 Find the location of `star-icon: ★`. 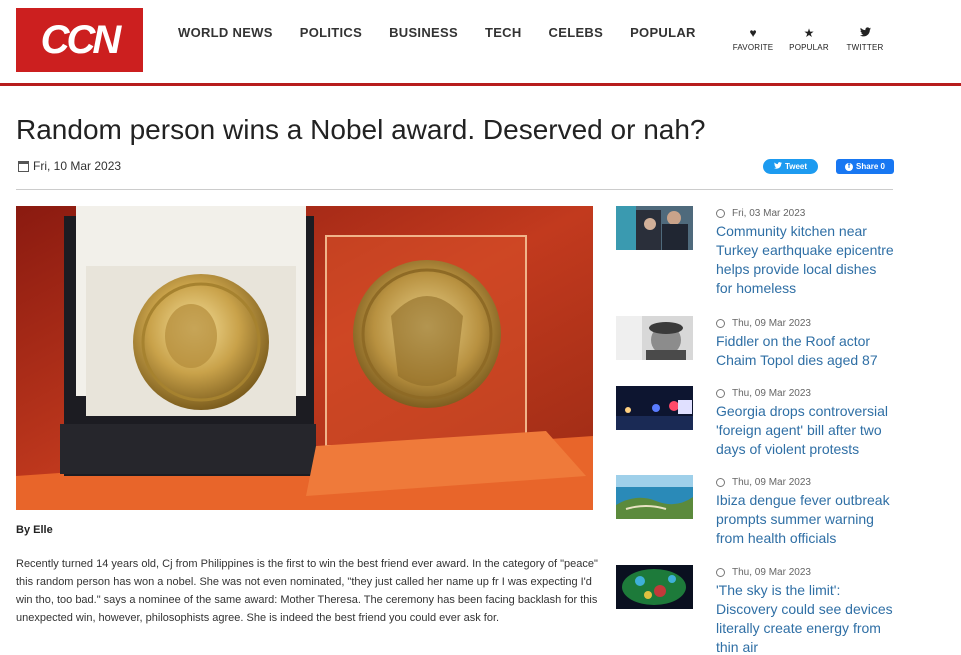

star-icon: ★ is located at coordinates (809, 33).